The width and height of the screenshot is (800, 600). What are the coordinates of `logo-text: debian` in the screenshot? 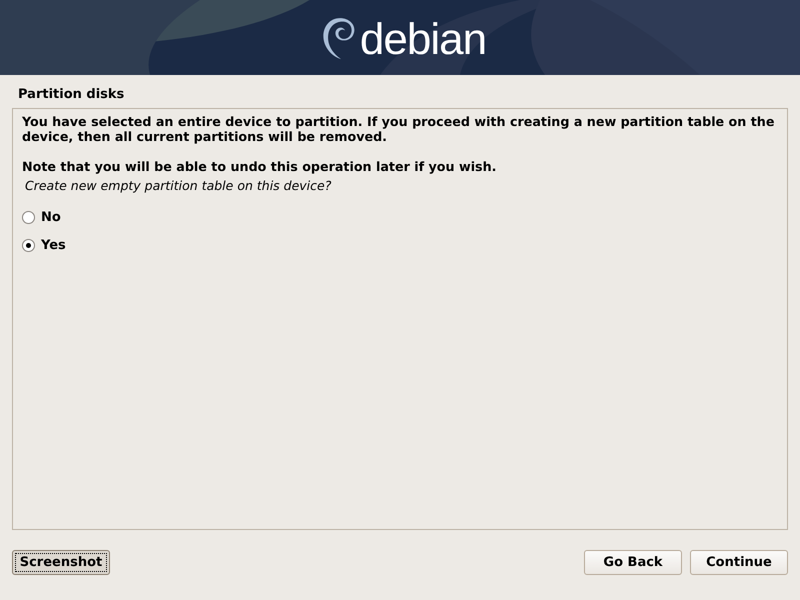 It's located at (423, 39).